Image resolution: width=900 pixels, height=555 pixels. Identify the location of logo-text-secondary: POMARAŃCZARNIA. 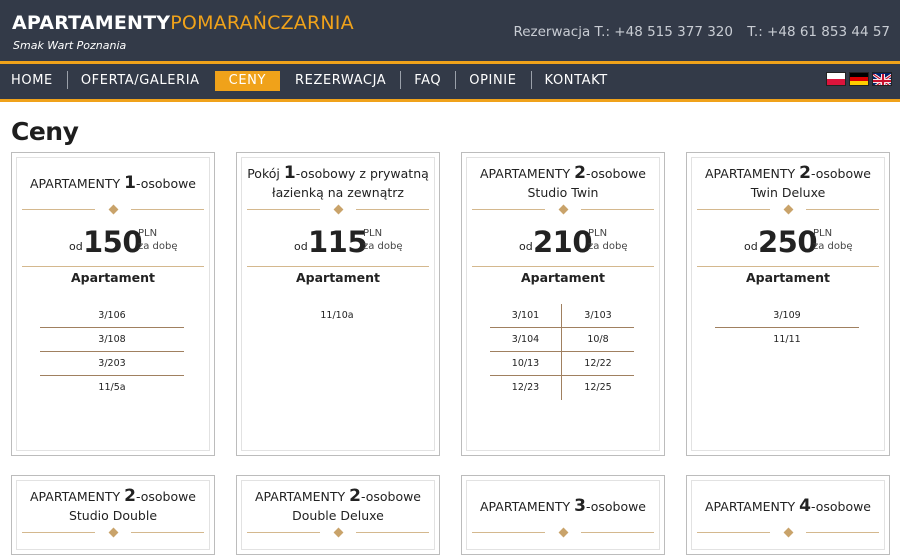
(262, 23).